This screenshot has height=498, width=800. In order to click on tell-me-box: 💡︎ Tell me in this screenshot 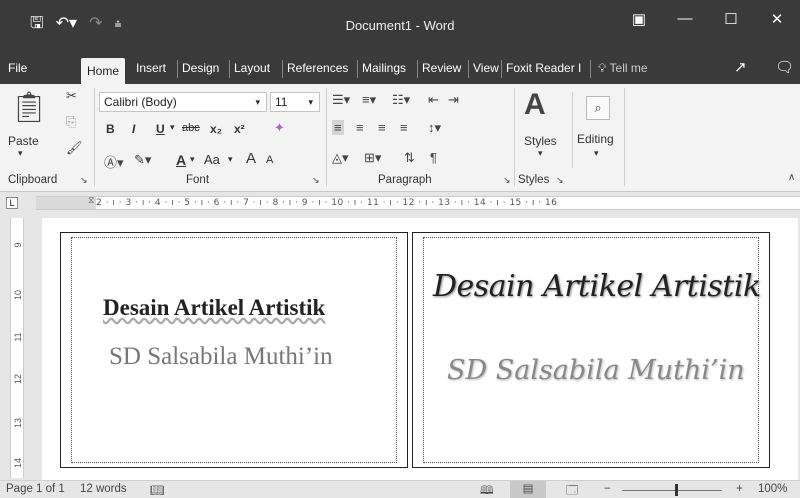, I will do `click(623, 68)`.